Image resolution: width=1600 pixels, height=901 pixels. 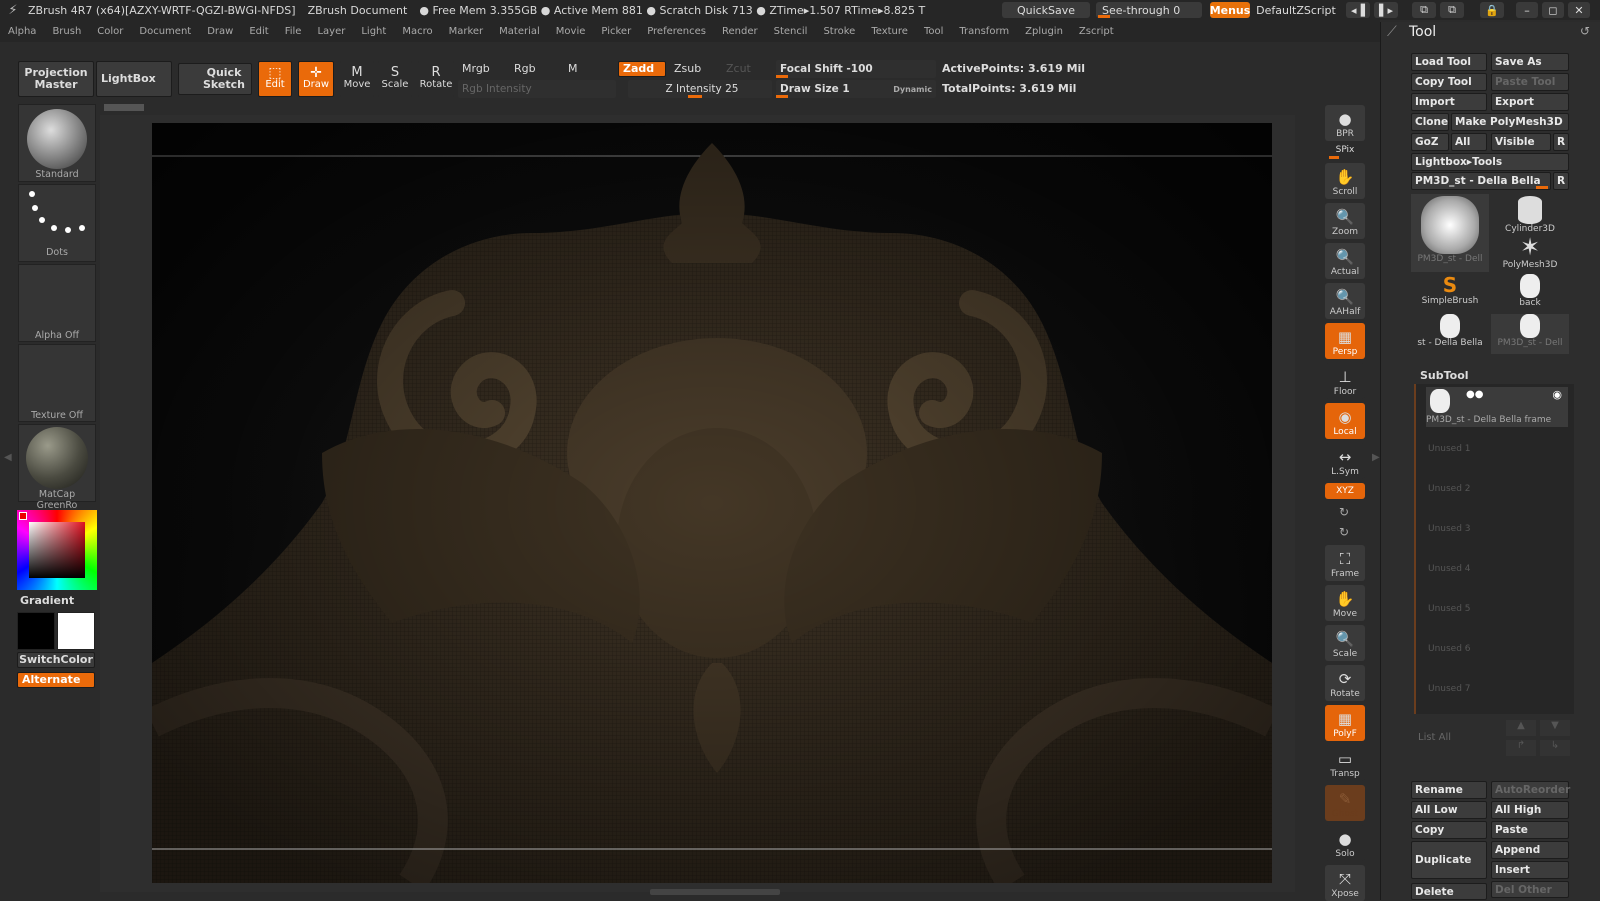 What do you see at coordinates (1422, 32) in the screenshot?
I see `tool-palette-title: Tool` at bounding box center [1422, 32].